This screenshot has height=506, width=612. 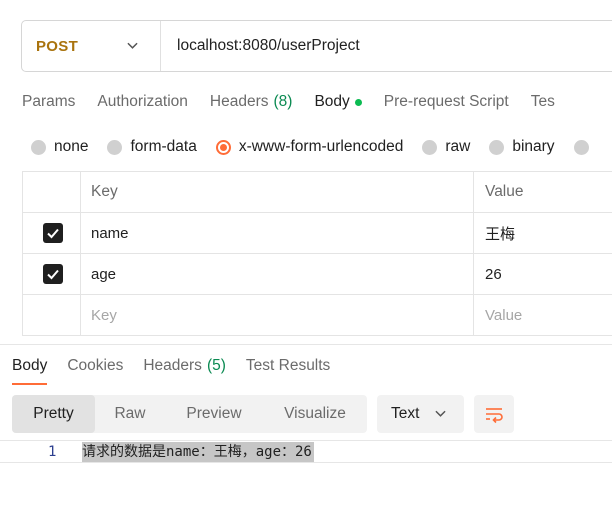 What do you see at coordinates (283, 101) in the screenshot?
I see `headers-count-badge: (8)` at bounding box center [283, 101].